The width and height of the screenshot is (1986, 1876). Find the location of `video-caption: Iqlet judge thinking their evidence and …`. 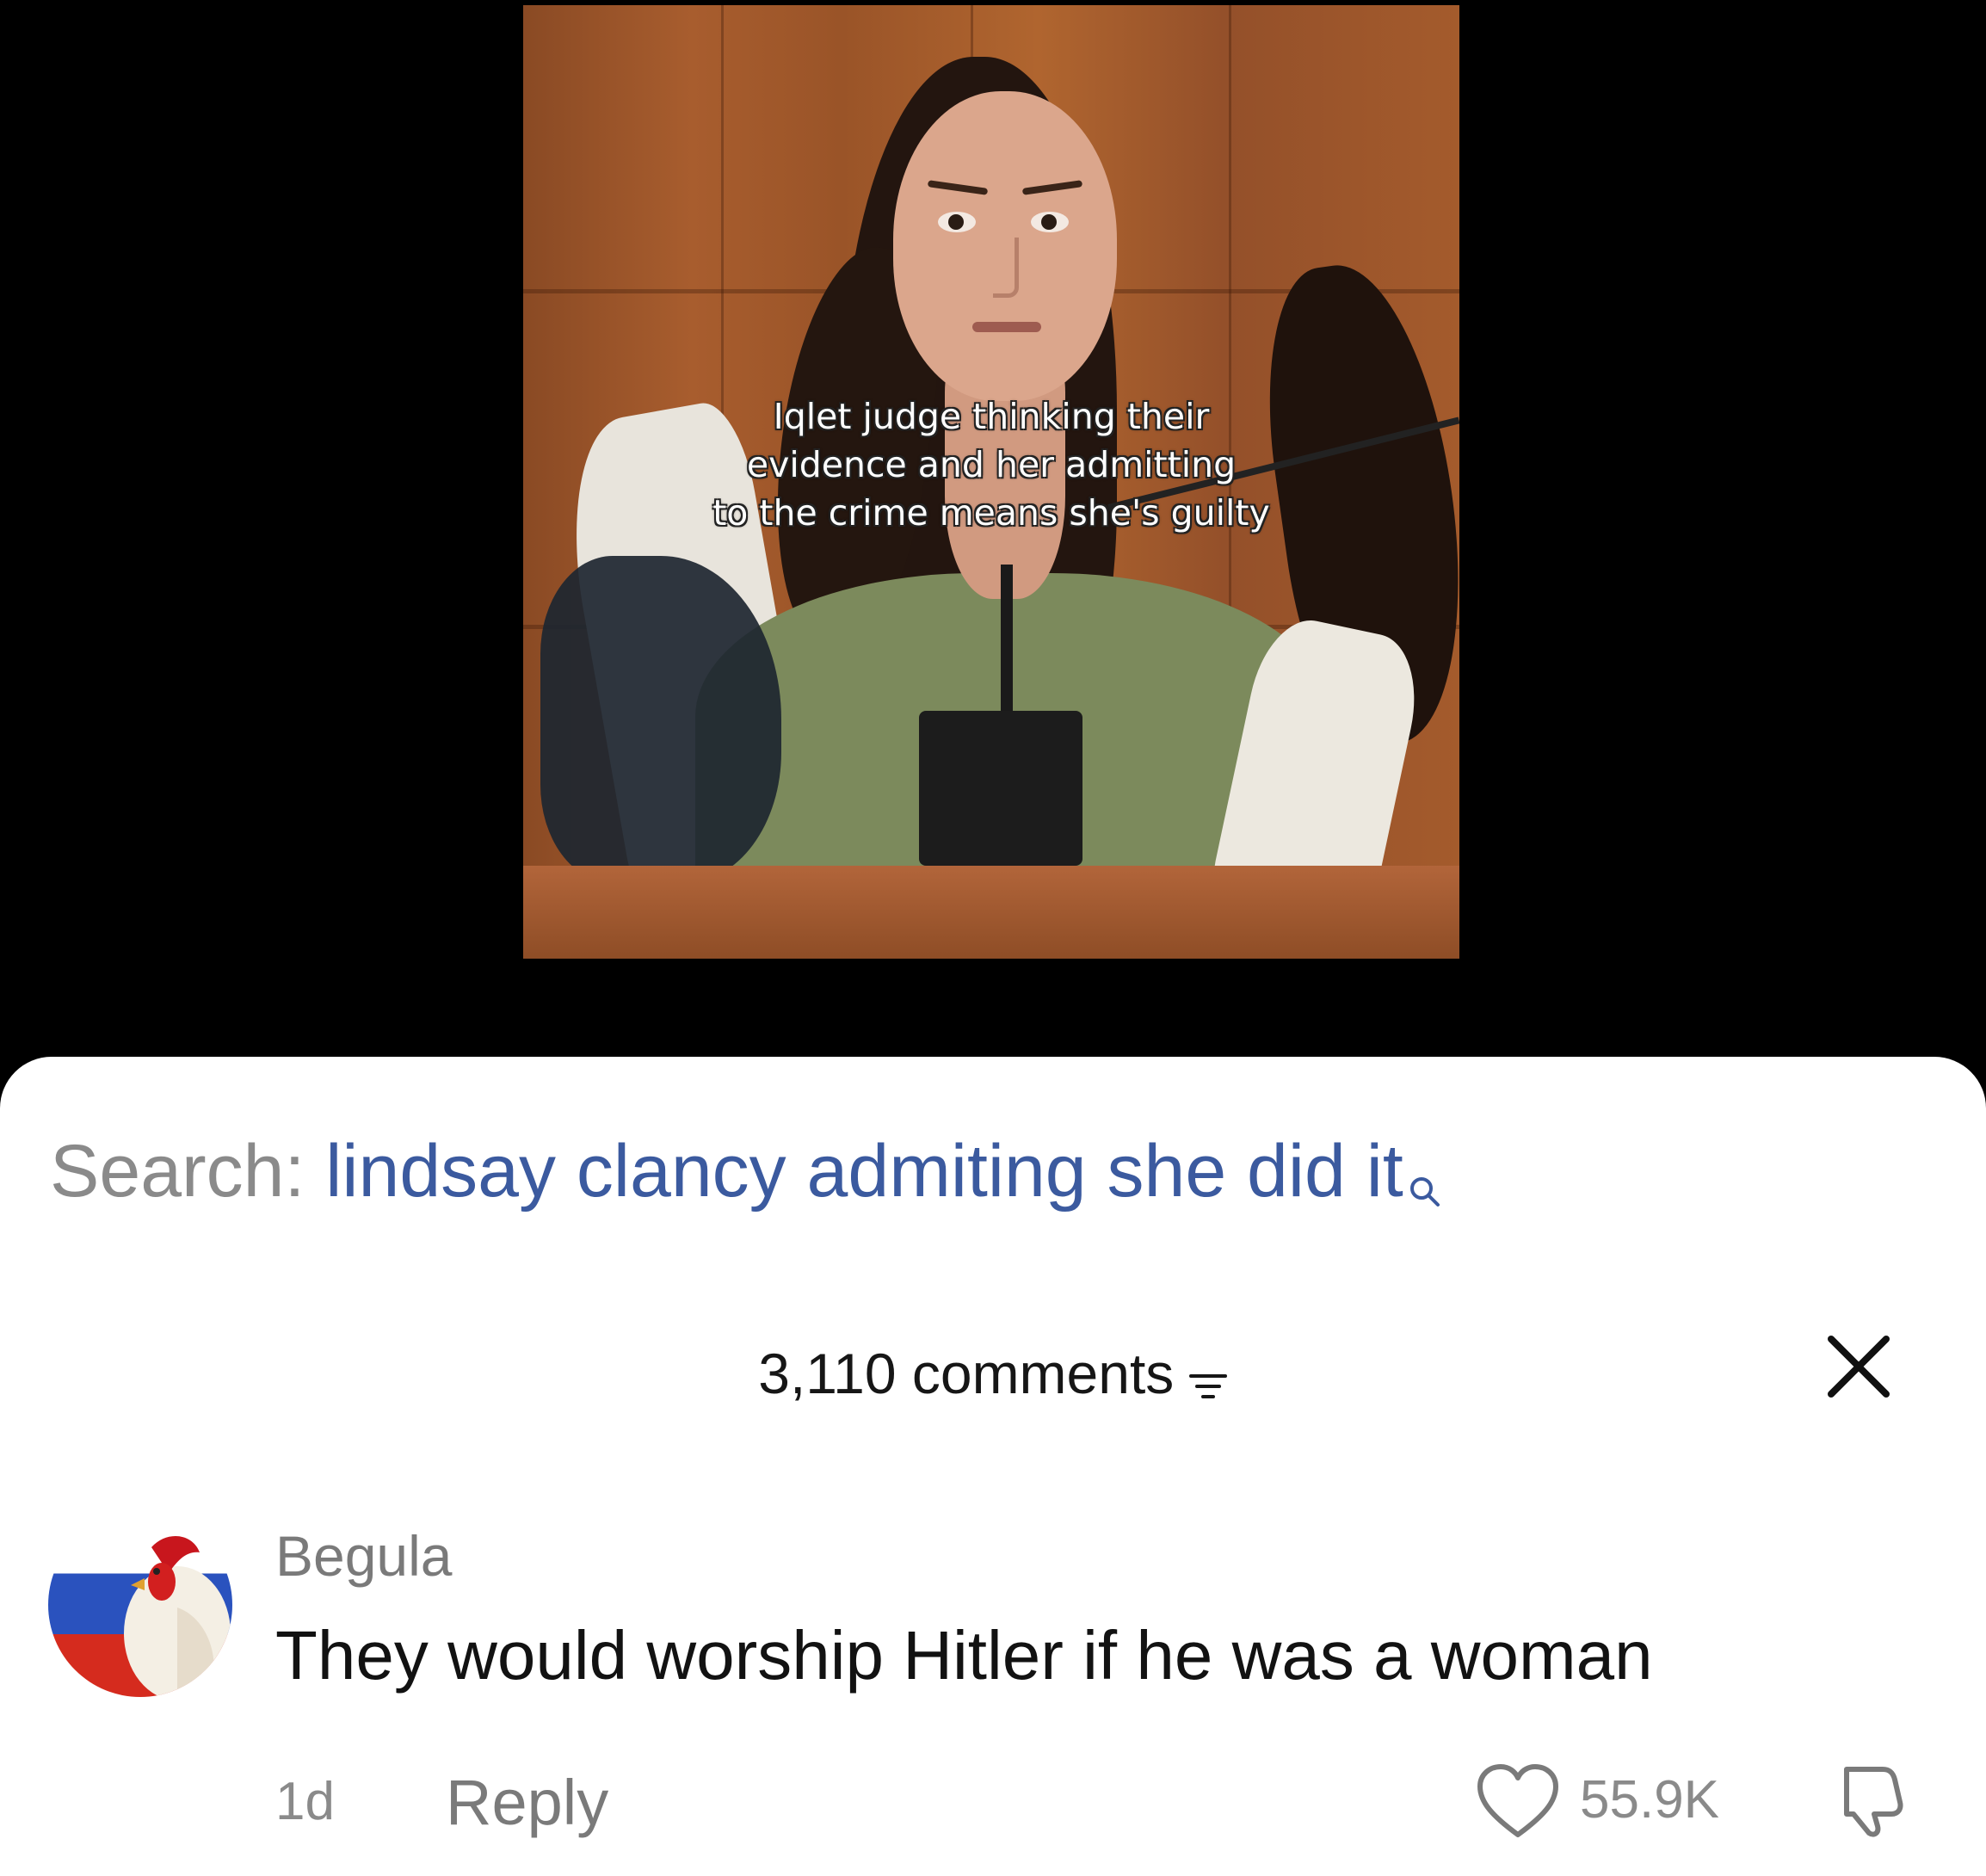

video-caption: Iqlet judge thinking their evidence and … is located at coordinates (991, 465).